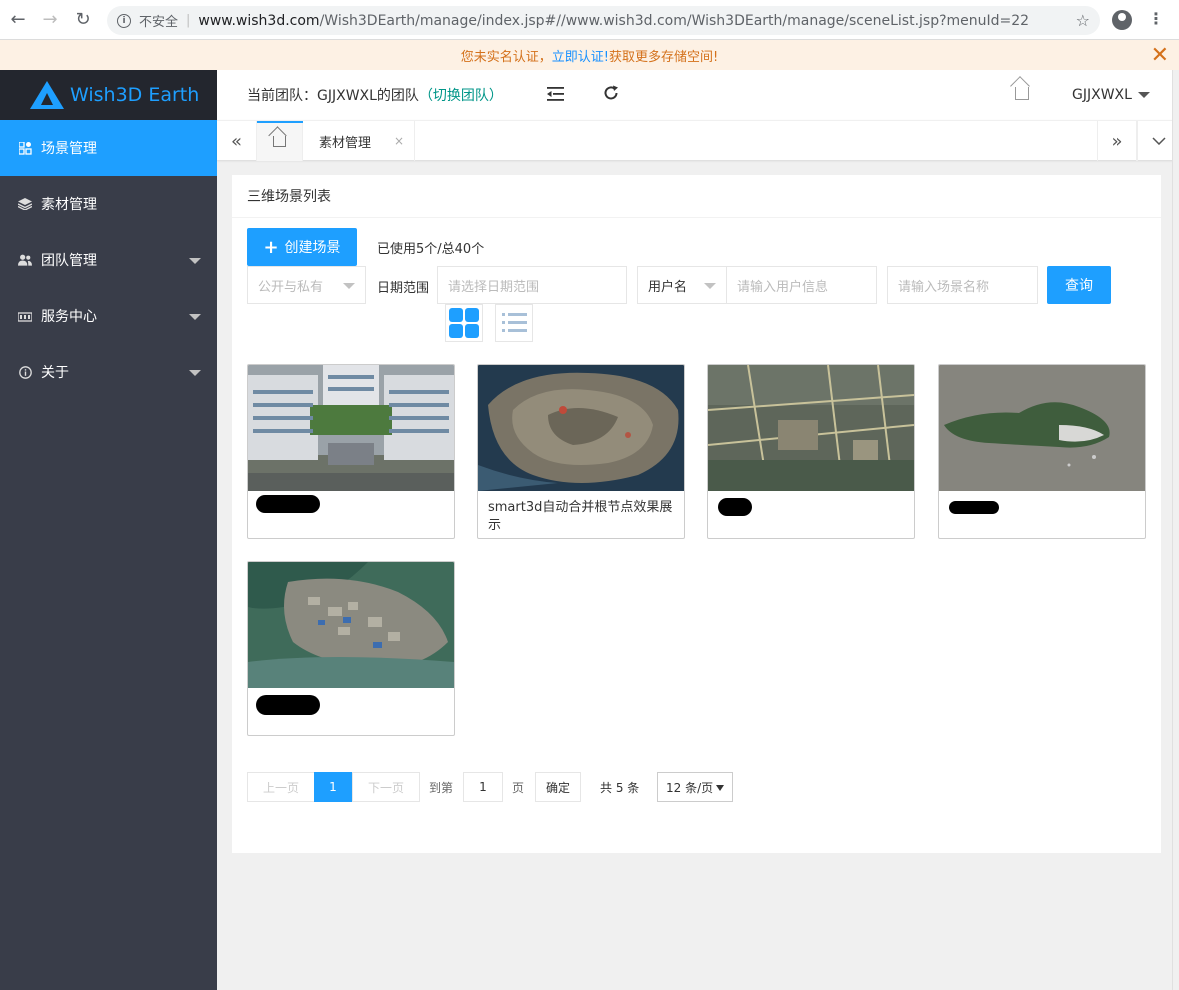 The height and width of the screenshot is (990, 1179). What do you see at coordinates (386, 787) in the screenshot?
I see `next-page-button: 下一页` at bounding box center [386, 787].